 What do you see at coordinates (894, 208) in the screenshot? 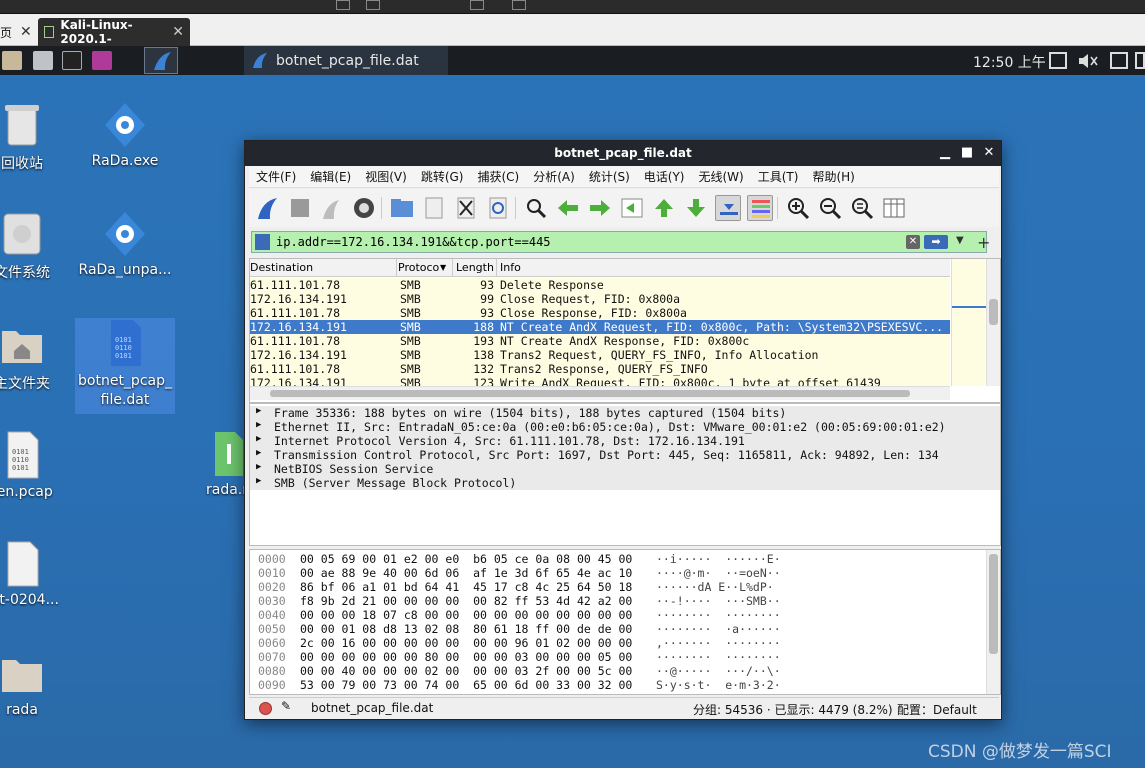
I see `resize-columns-icon` at bounding box center [894, 208].